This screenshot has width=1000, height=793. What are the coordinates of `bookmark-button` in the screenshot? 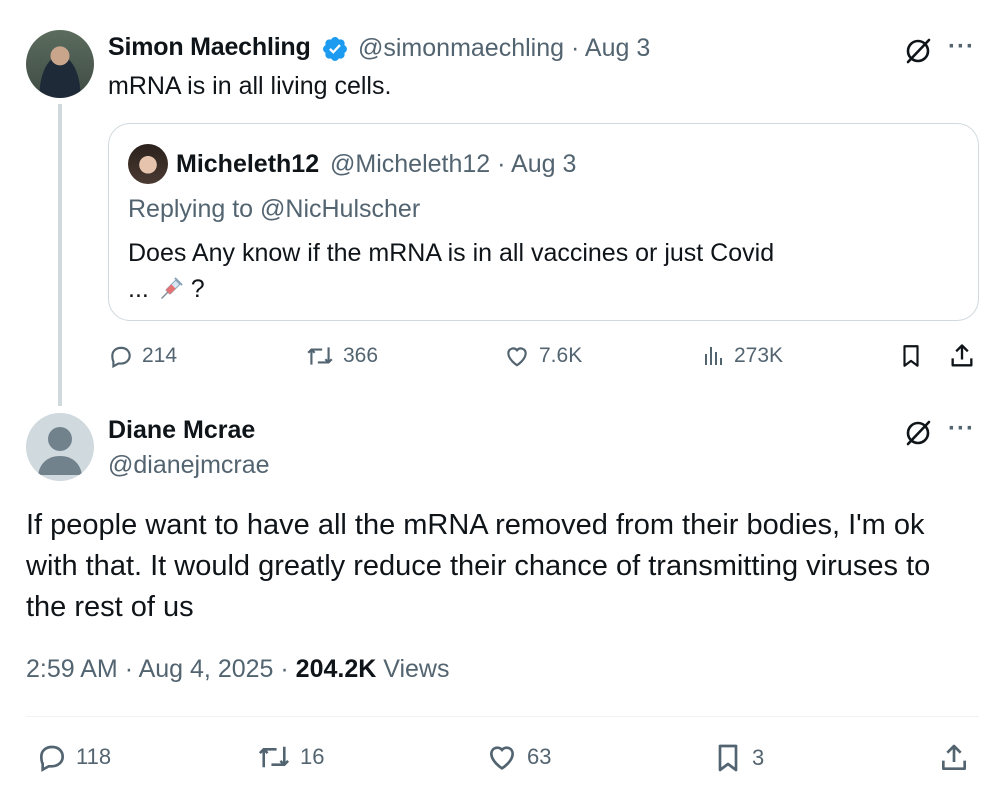 It's located at (911, 356).